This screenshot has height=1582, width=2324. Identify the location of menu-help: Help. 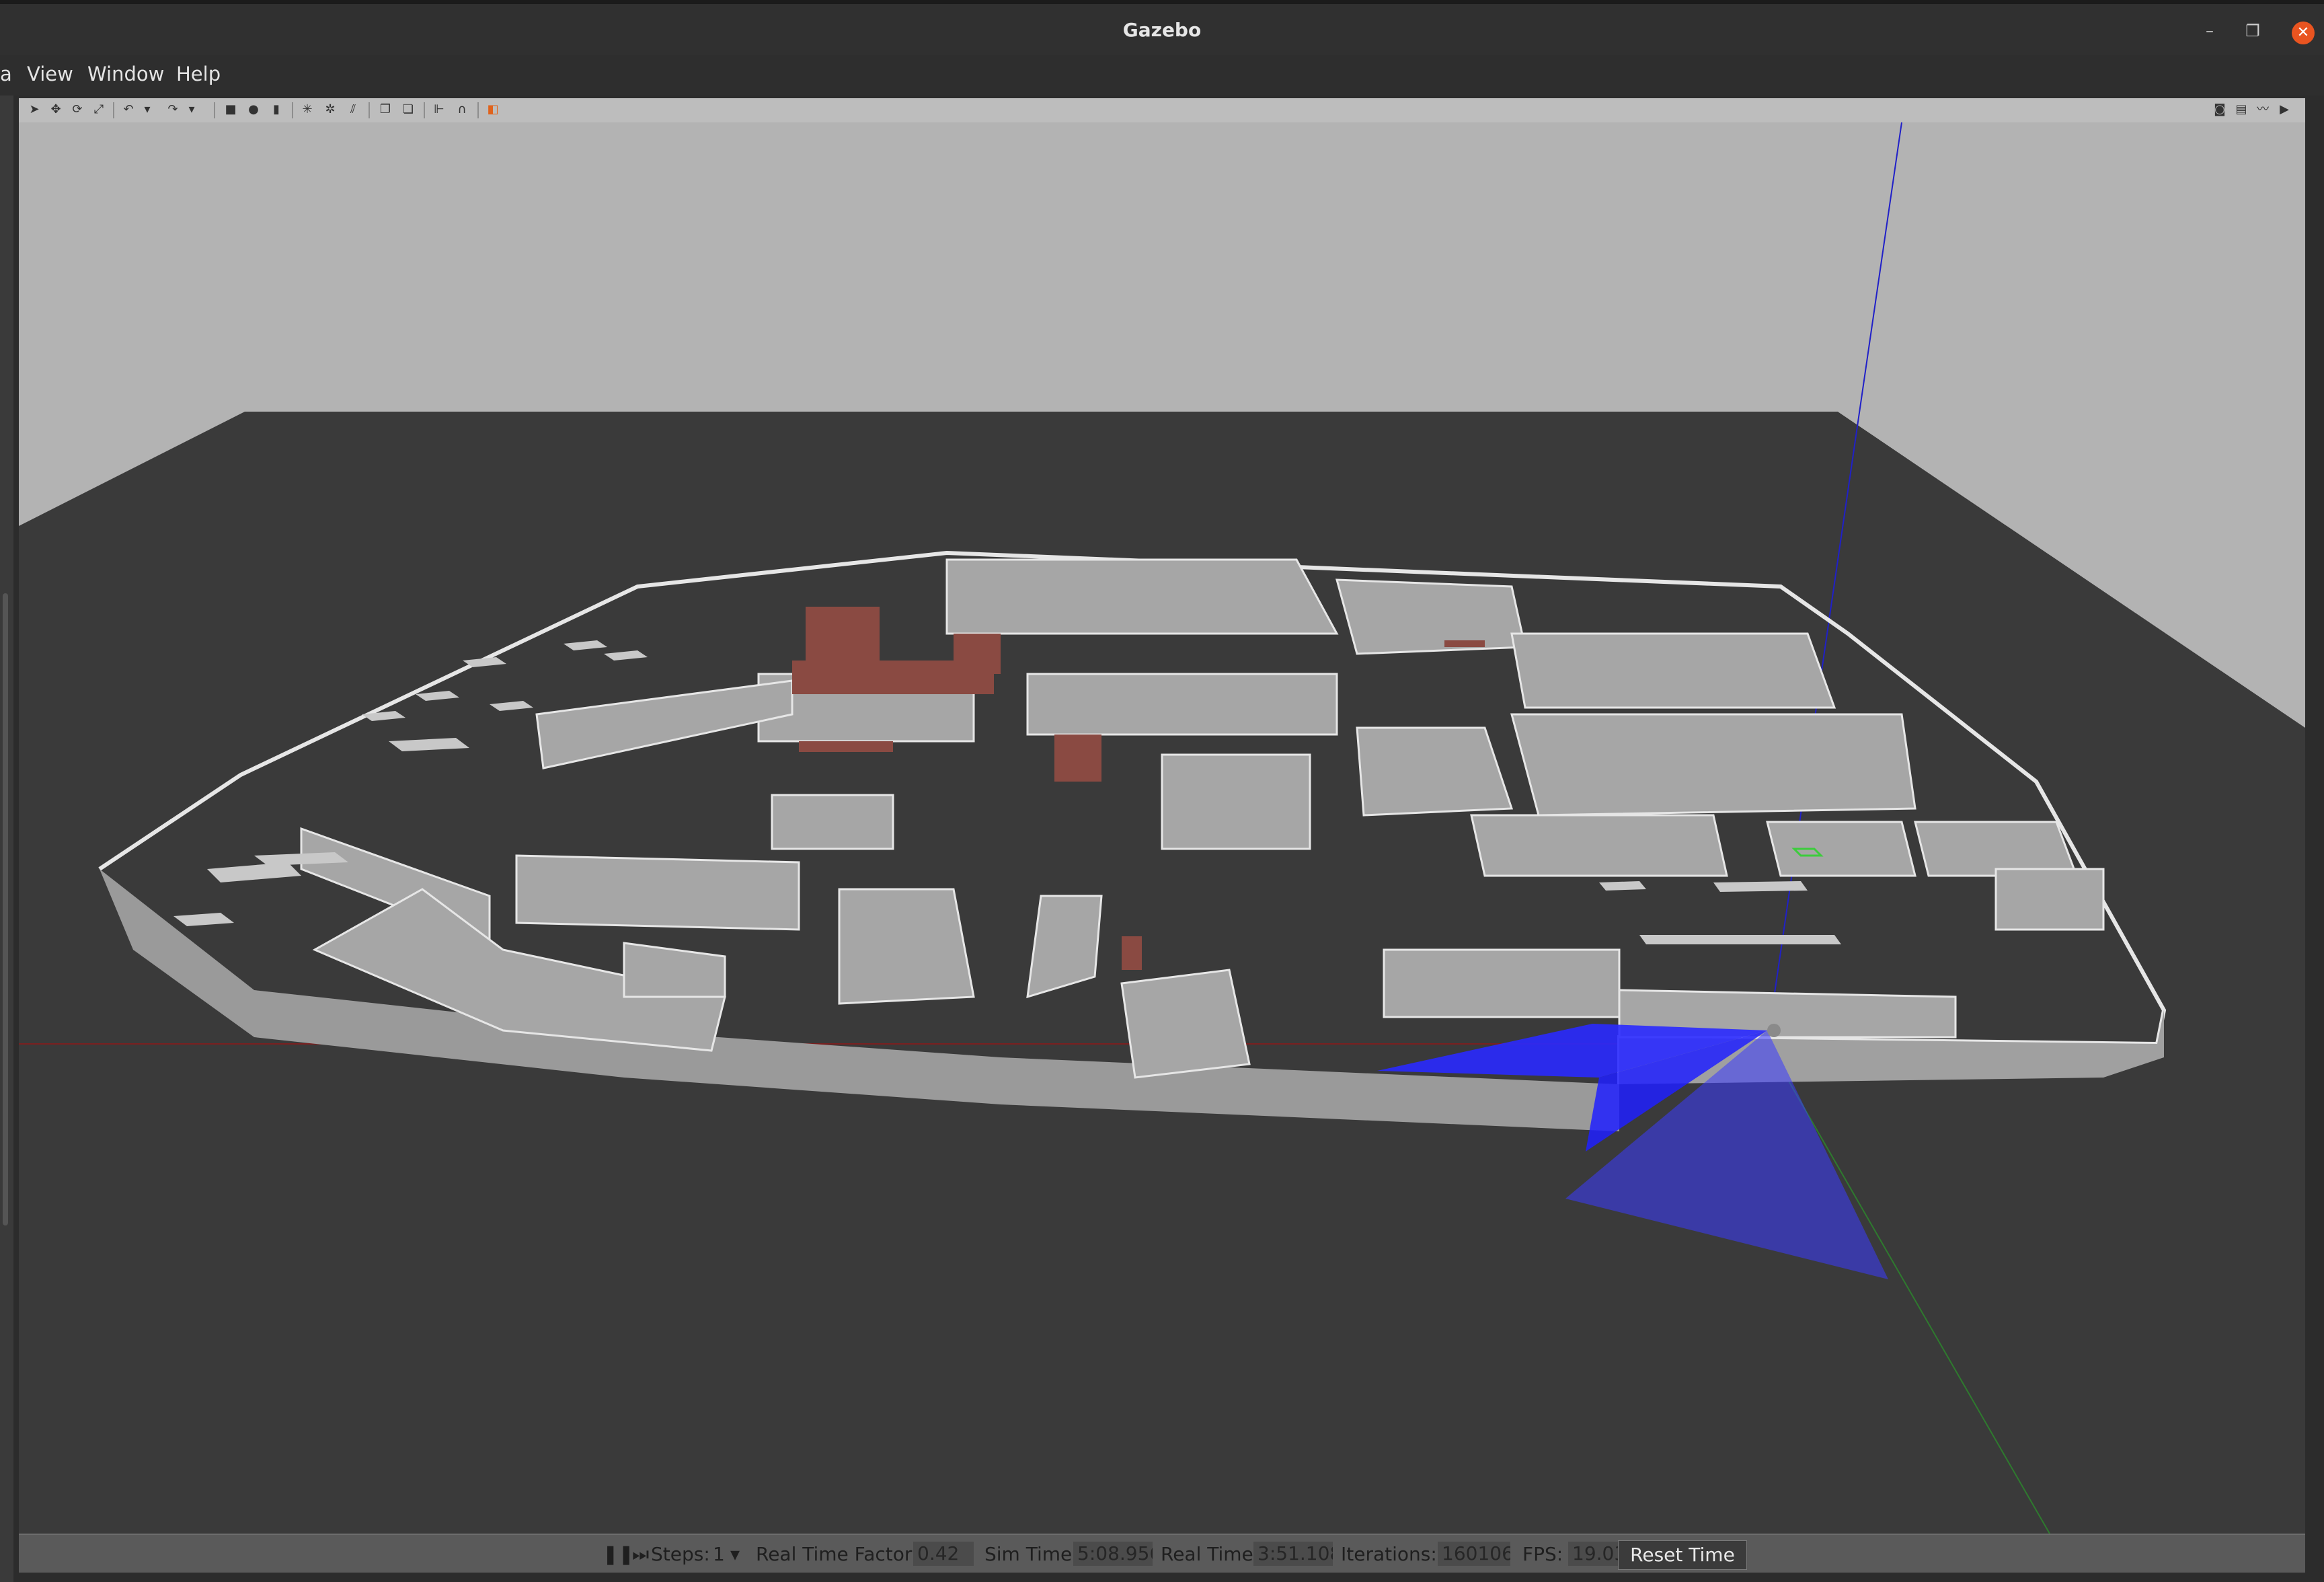
(199, 74).